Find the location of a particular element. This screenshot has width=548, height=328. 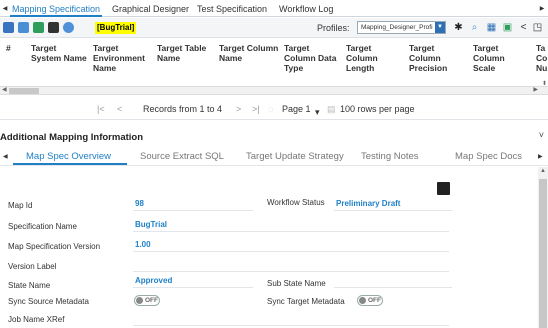

version-label-label: Version Label is located at coordinates (32, 266).